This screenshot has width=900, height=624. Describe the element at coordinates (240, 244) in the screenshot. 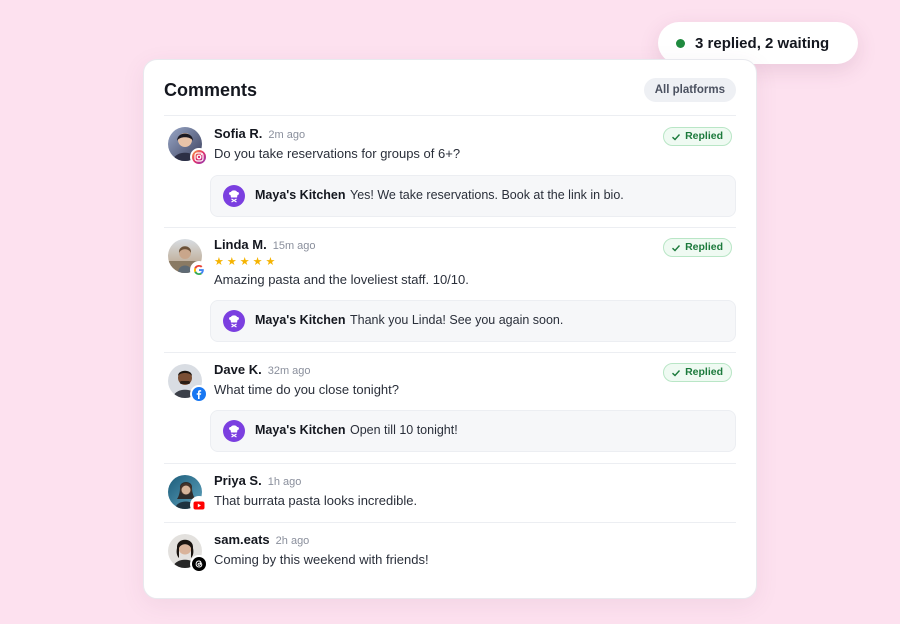

I see `author-name: Linda M.` at that location.